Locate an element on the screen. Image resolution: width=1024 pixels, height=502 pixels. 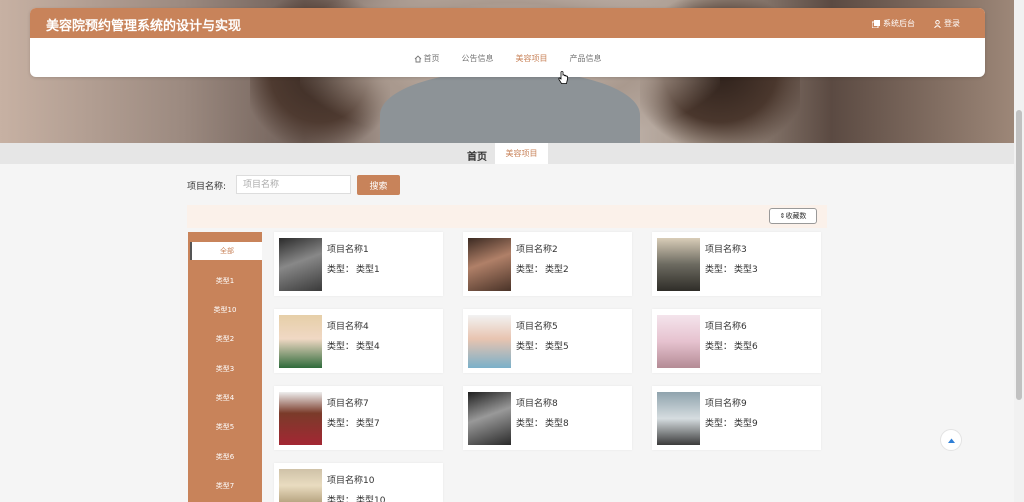
copy-icon is located at coordinates (876, 23).